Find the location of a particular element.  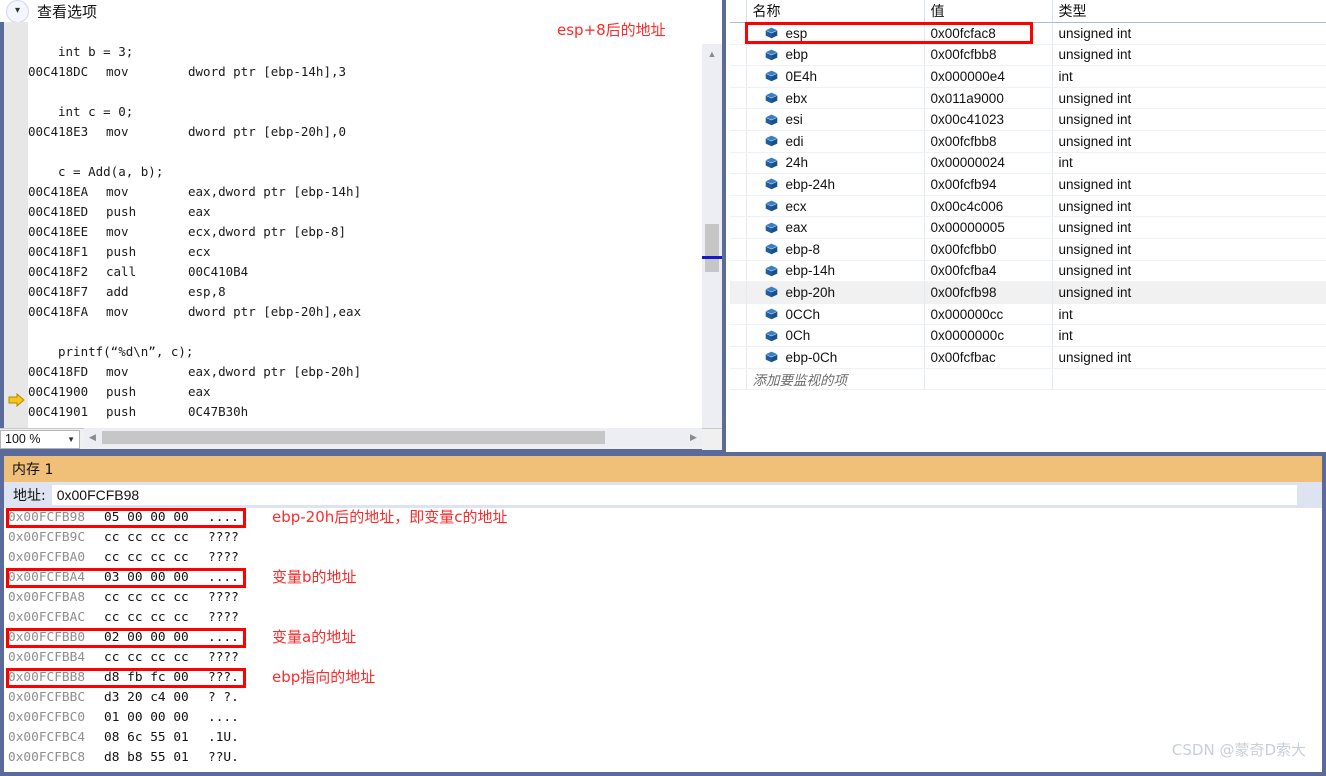

watch-add-cell: 添加要监视的项 is located at coordinates (835, 379).